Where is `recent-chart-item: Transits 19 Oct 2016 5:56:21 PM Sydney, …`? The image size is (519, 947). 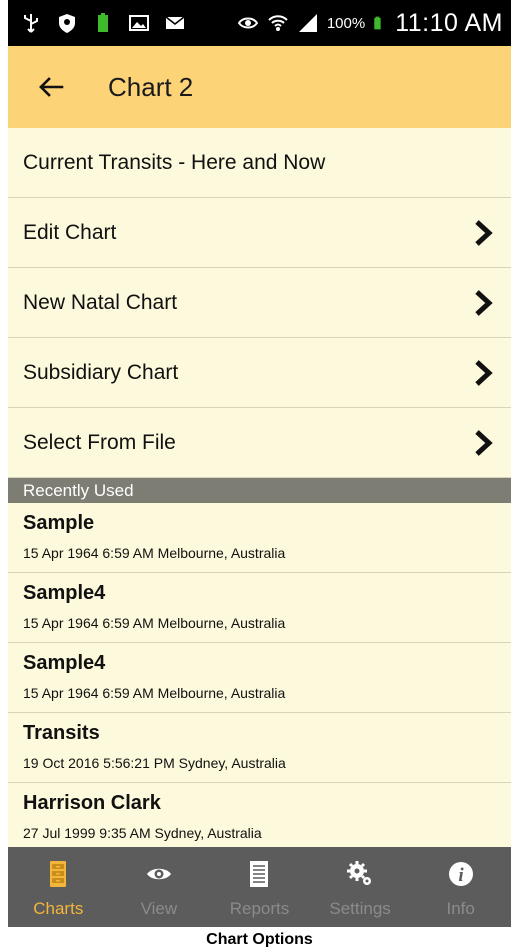
recent-chart-item: Transits 19 Oct 2016 5:56:21 PM Sydney, … is located at coordinates (259, 748).